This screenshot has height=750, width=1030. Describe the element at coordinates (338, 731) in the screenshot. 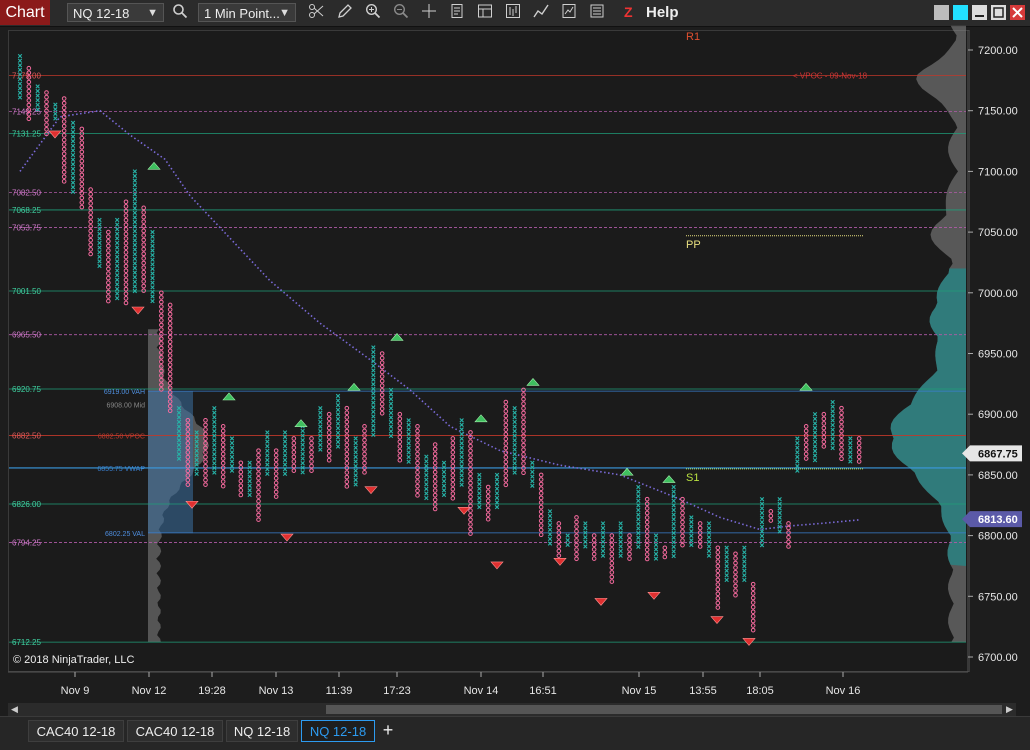

I see `tab-nq-active: NQ 12-18` at that location.